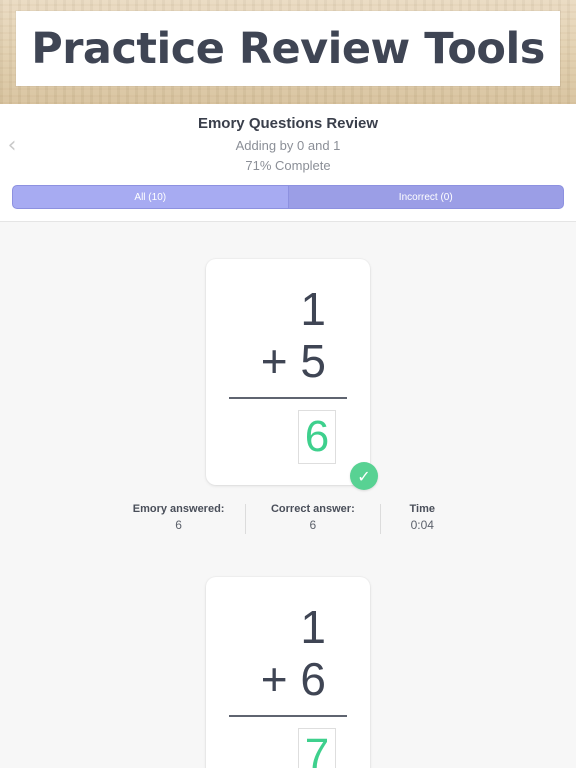  I want to click on stat-answered: Emory answered: 6, so click(178, 520).